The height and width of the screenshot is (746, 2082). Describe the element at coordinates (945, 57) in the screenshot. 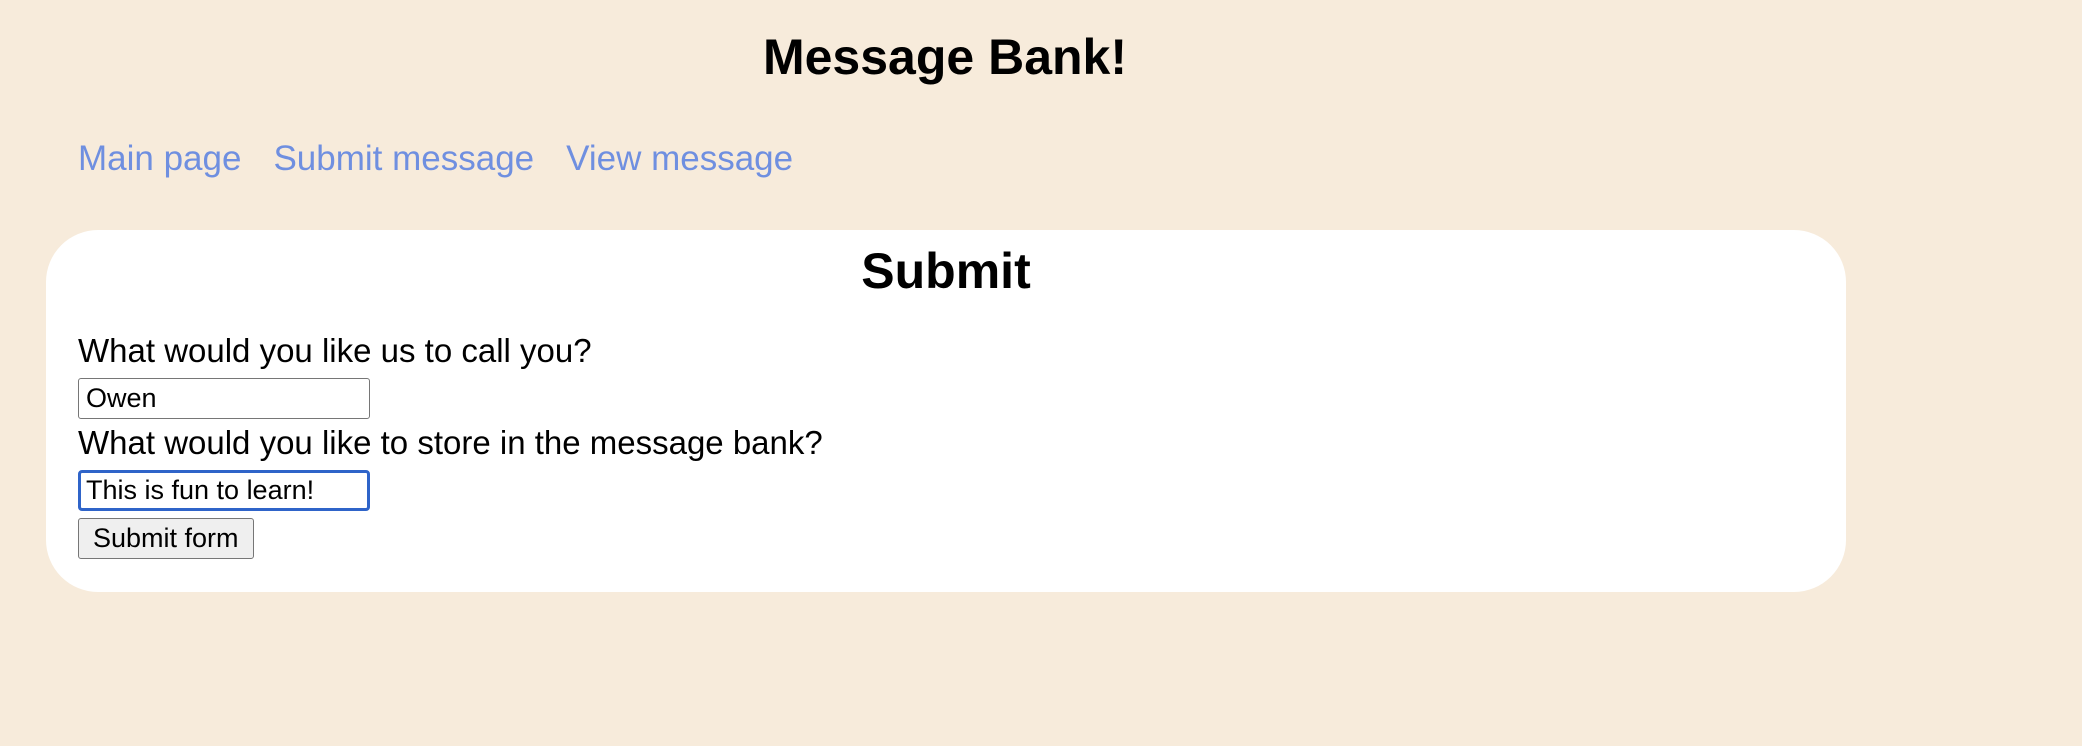

I see `page-title: Message Bank!` at that location.